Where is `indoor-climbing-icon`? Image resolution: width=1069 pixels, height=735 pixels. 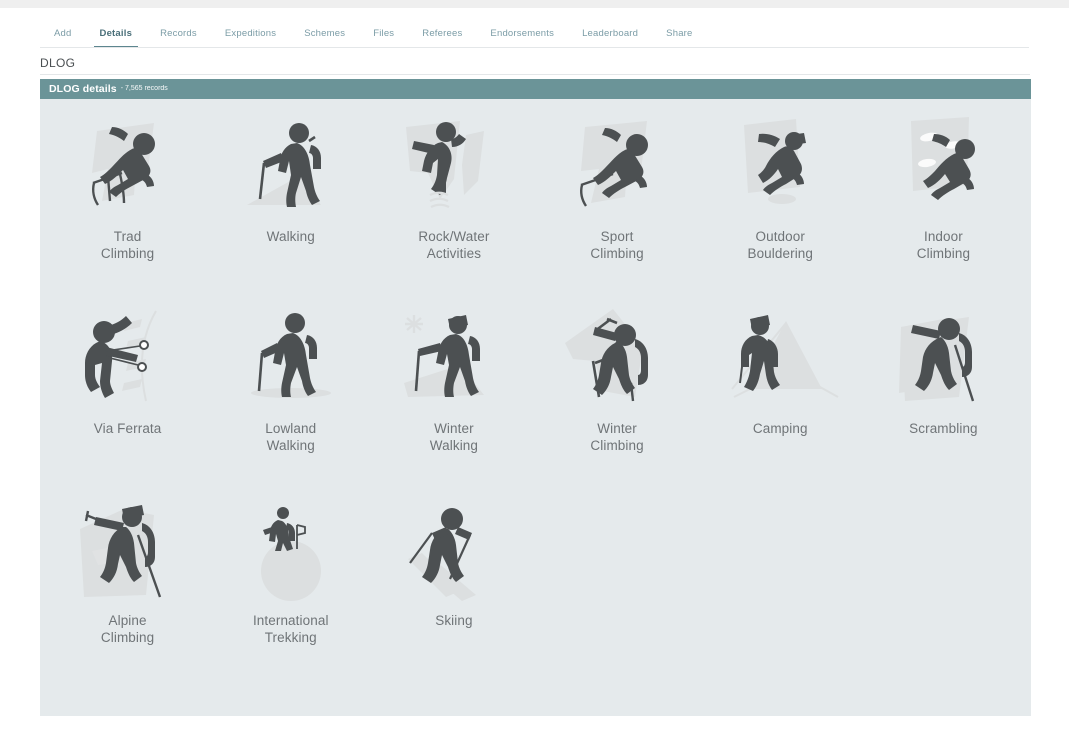
indoor-climbing-icon is located at coordinates (943, 169).